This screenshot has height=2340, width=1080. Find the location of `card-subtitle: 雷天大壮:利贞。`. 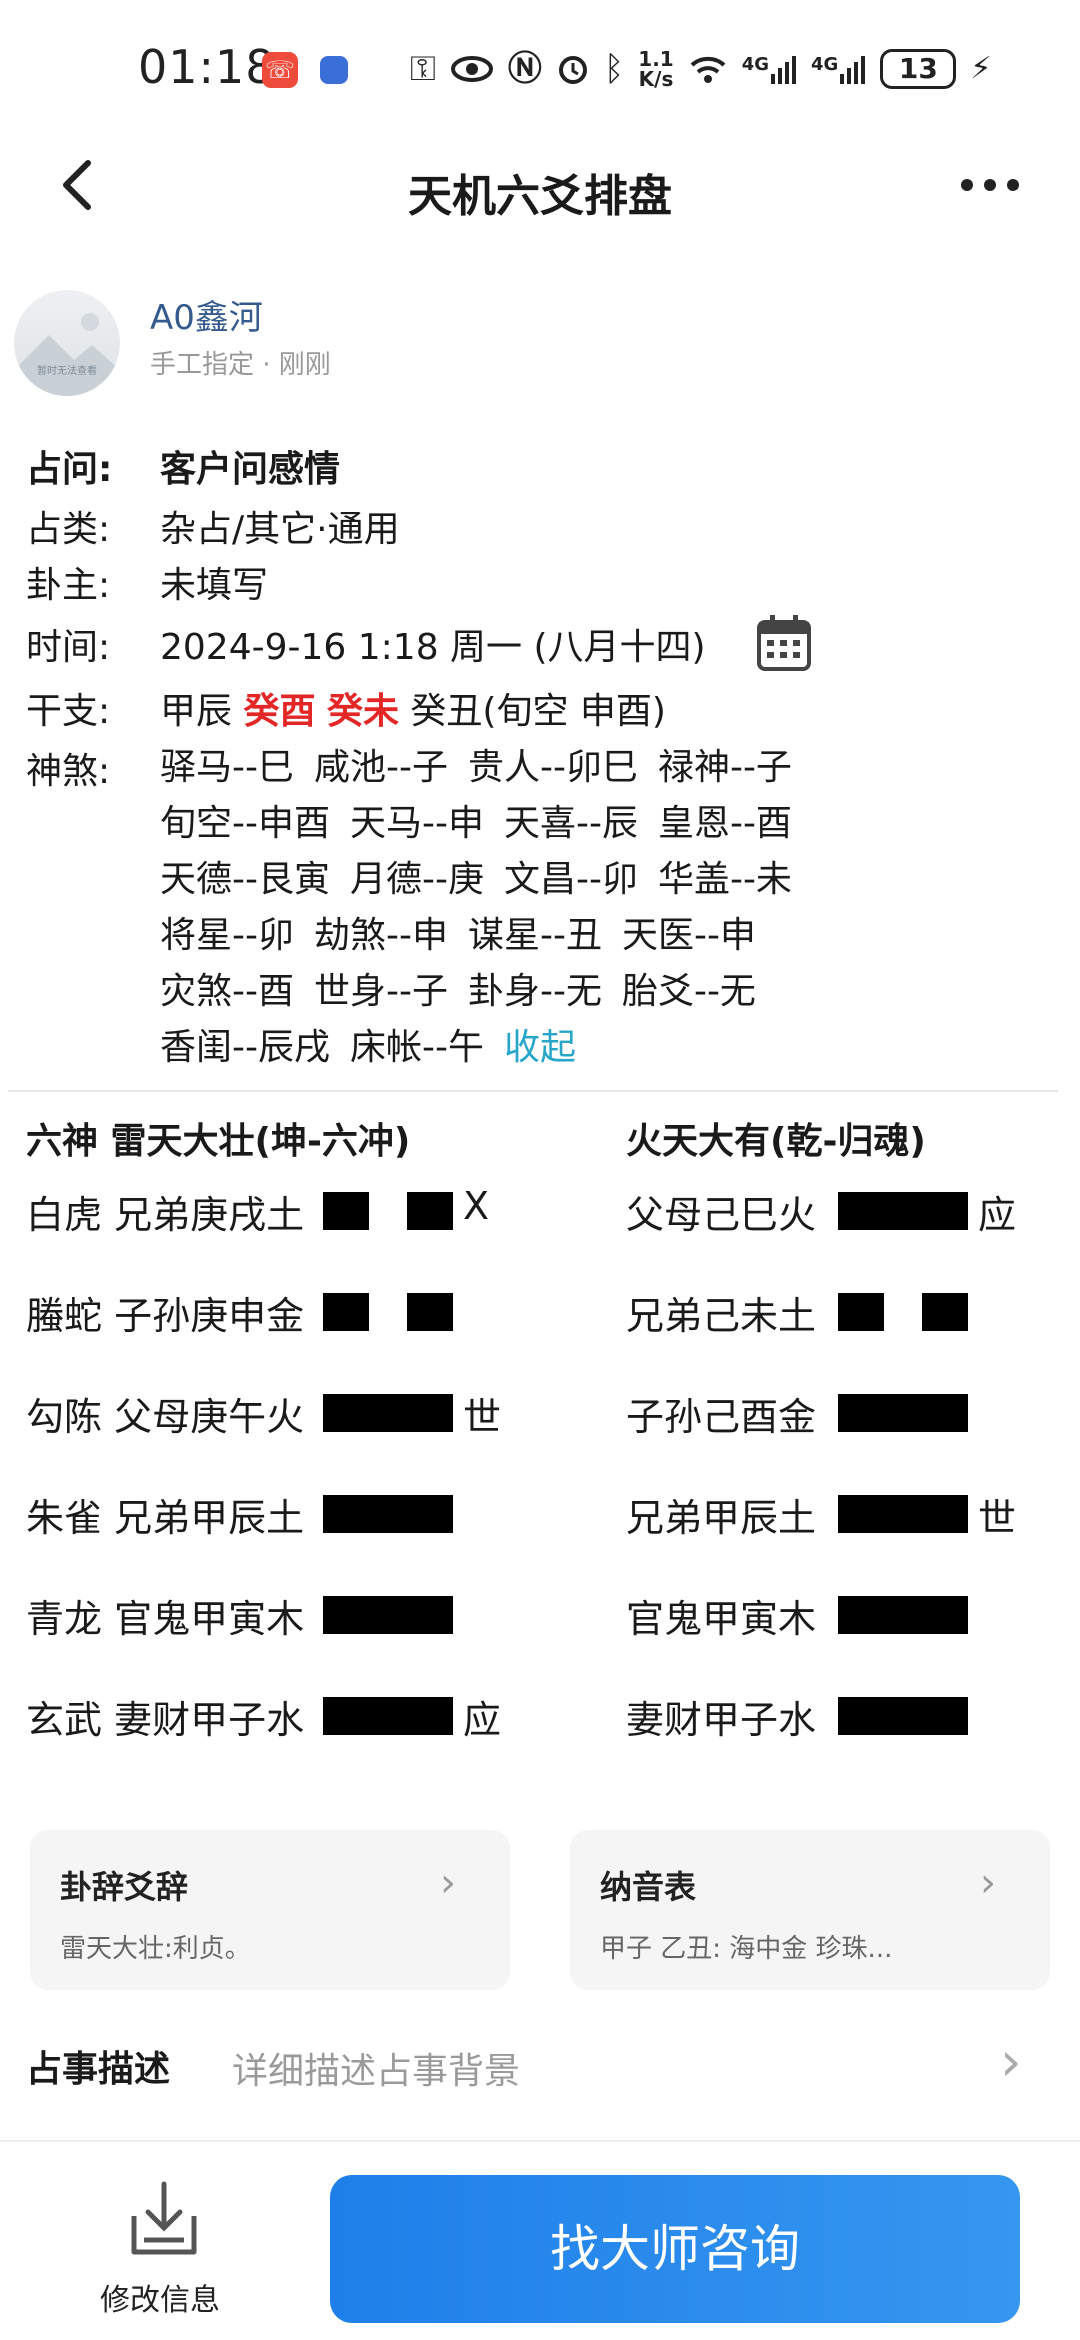

card-subtitle: 雷天大壮:利贞。 is located at coordinates (155, 1949).